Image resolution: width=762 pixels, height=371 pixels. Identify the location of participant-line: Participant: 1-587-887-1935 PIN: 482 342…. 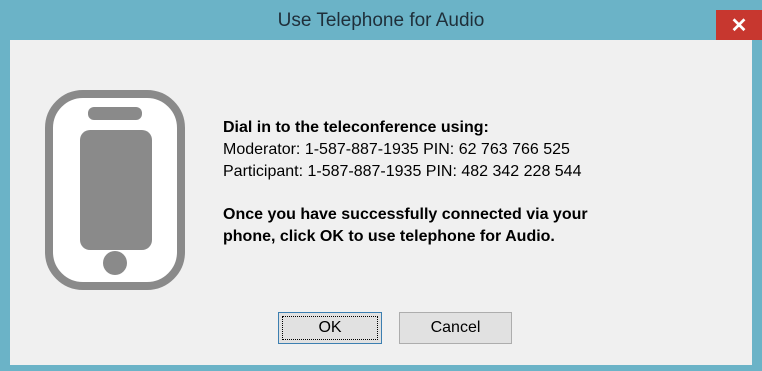
(402, 171).